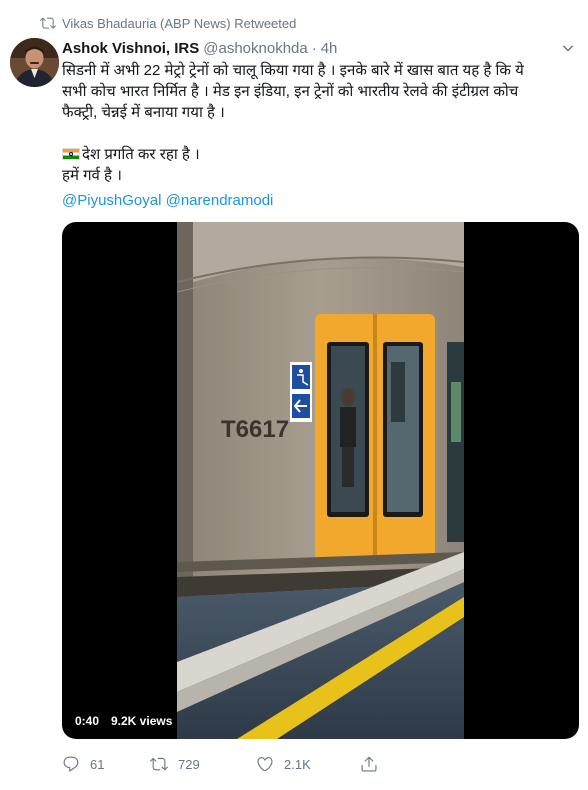  What do you see at coordinates (97, 764) in the screenshot?
I see `reply-count: 61` at bounding box center [97, 764].